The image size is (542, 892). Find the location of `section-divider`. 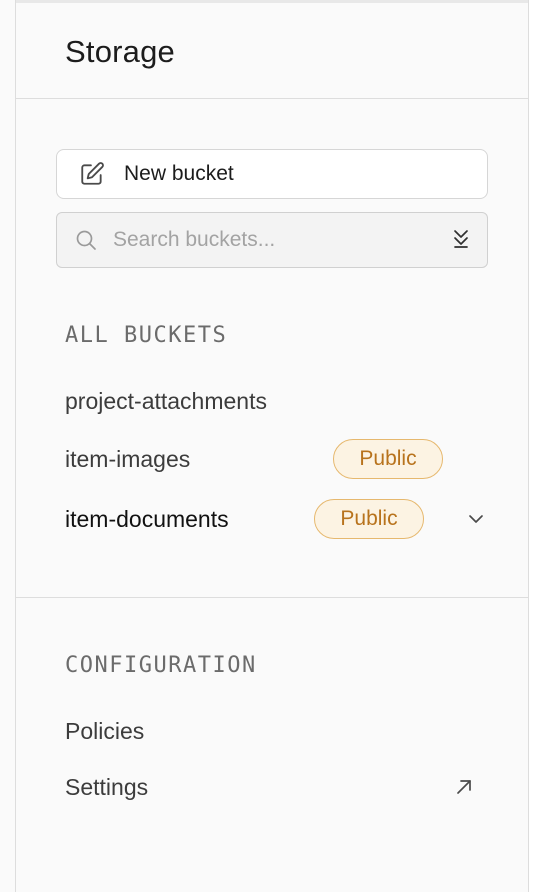

section-divider is located at coordinates (272, 597).